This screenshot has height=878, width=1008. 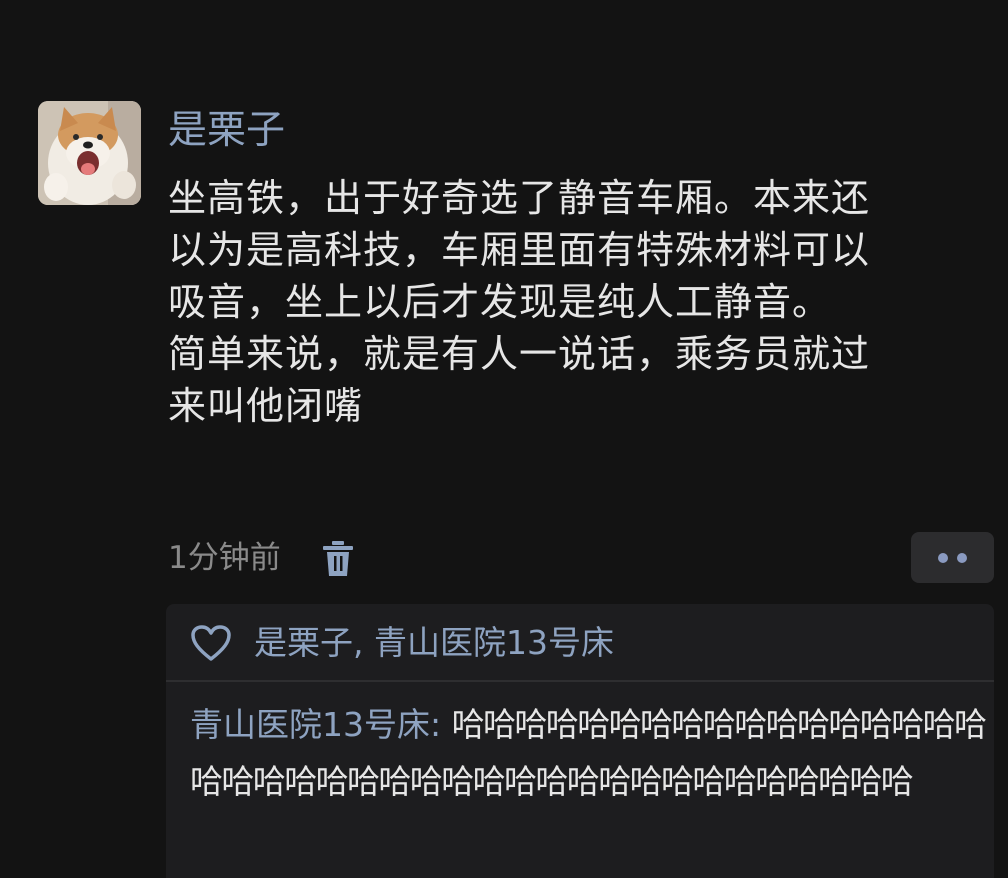 What do you see at coordinates (434, 643) in the screenshot?
I see `liked-by-names: 是栗子, 青山医院13号床` at bounding box center [434, 643].